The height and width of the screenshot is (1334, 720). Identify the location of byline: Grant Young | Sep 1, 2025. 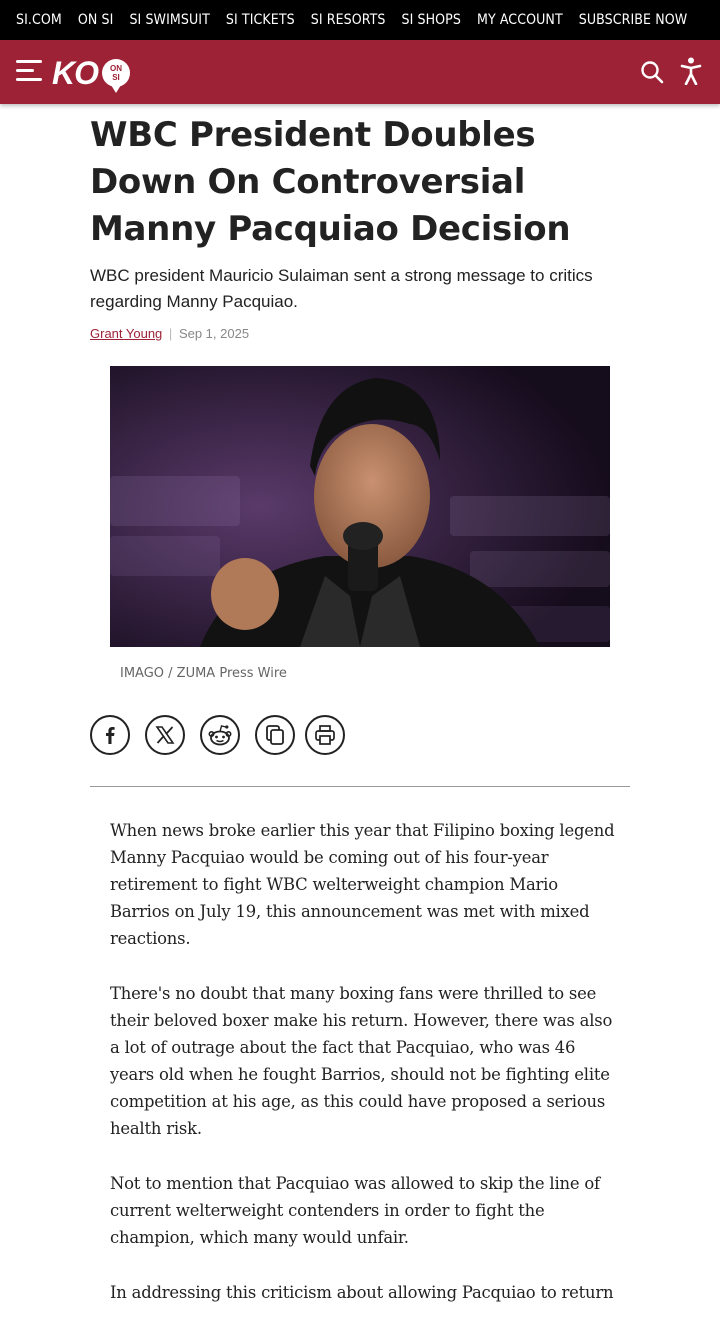
(169, 333).